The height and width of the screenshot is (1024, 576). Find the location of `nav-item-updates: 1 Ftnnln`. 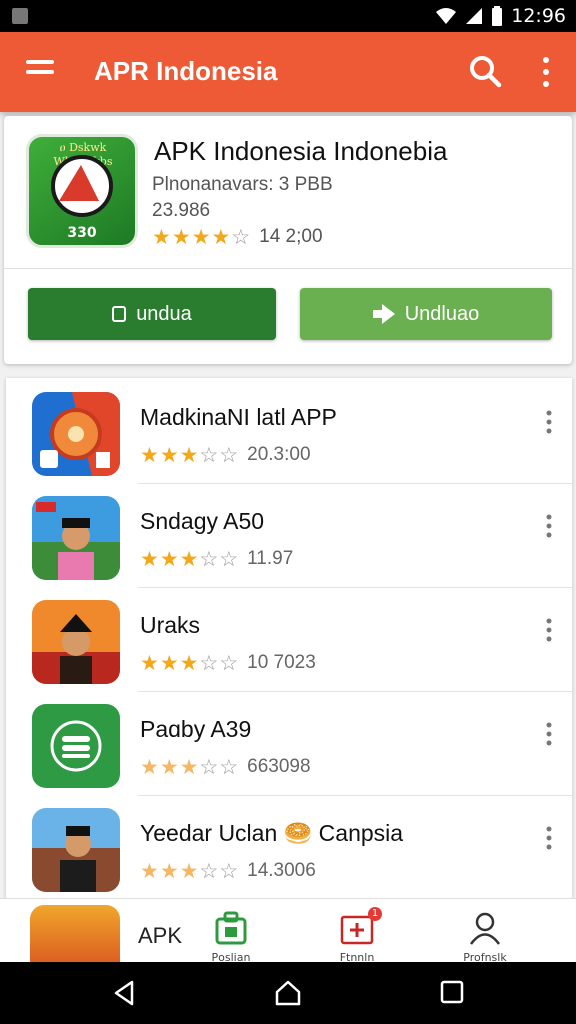

nav-item-updates: 1 Ftnnln is located at coordinates (357, 935).